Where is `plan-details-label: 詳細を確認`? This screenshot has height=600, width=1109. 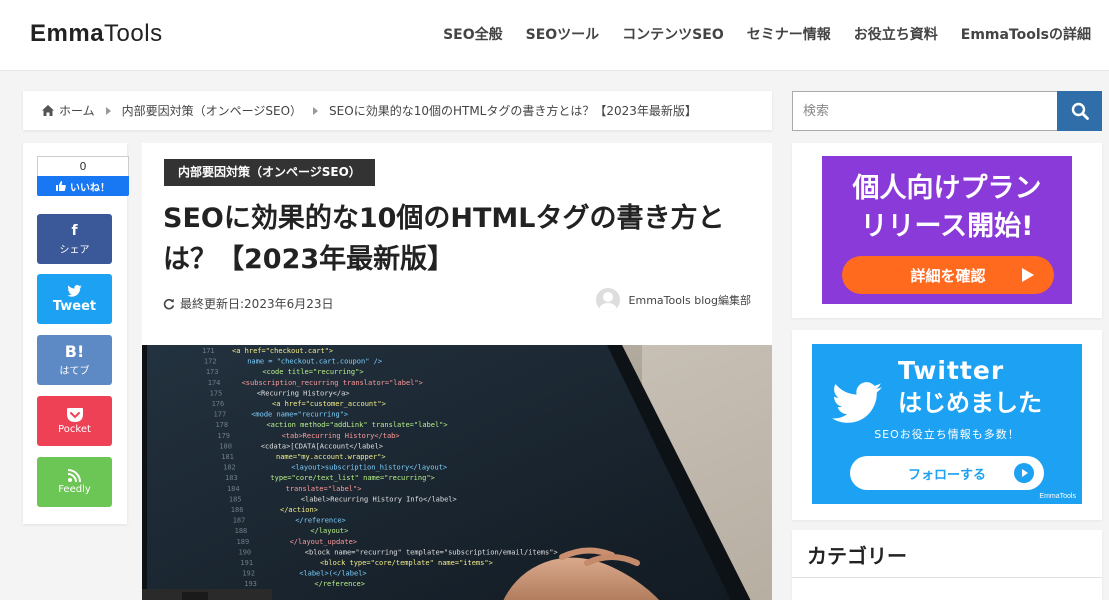
plan-details-label: 詳細を確認 is located at coordinates (948, 275).